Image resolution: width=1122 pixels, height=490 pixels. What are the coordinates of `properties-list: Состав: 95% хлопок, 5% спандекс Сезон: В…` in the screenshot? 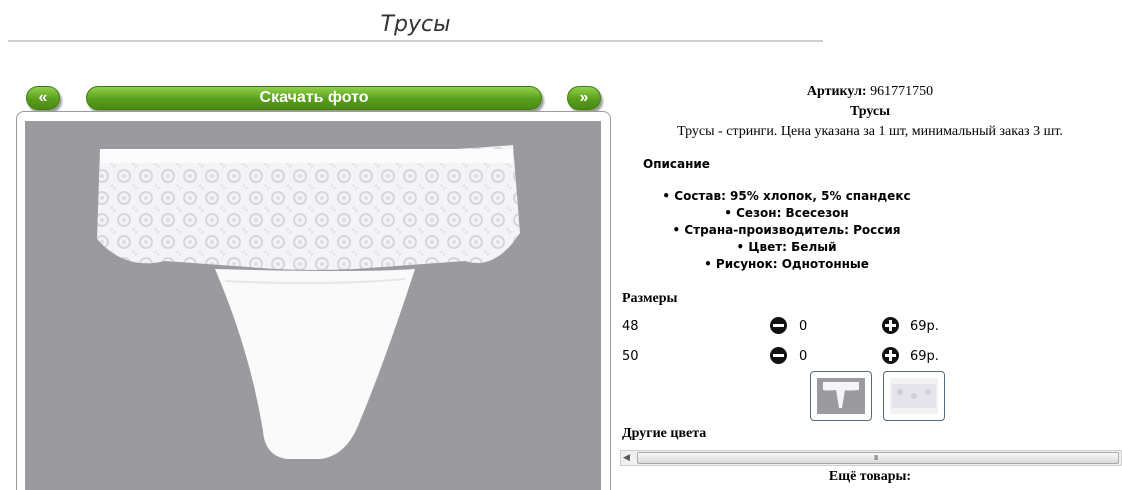 It's located at (786, 230).